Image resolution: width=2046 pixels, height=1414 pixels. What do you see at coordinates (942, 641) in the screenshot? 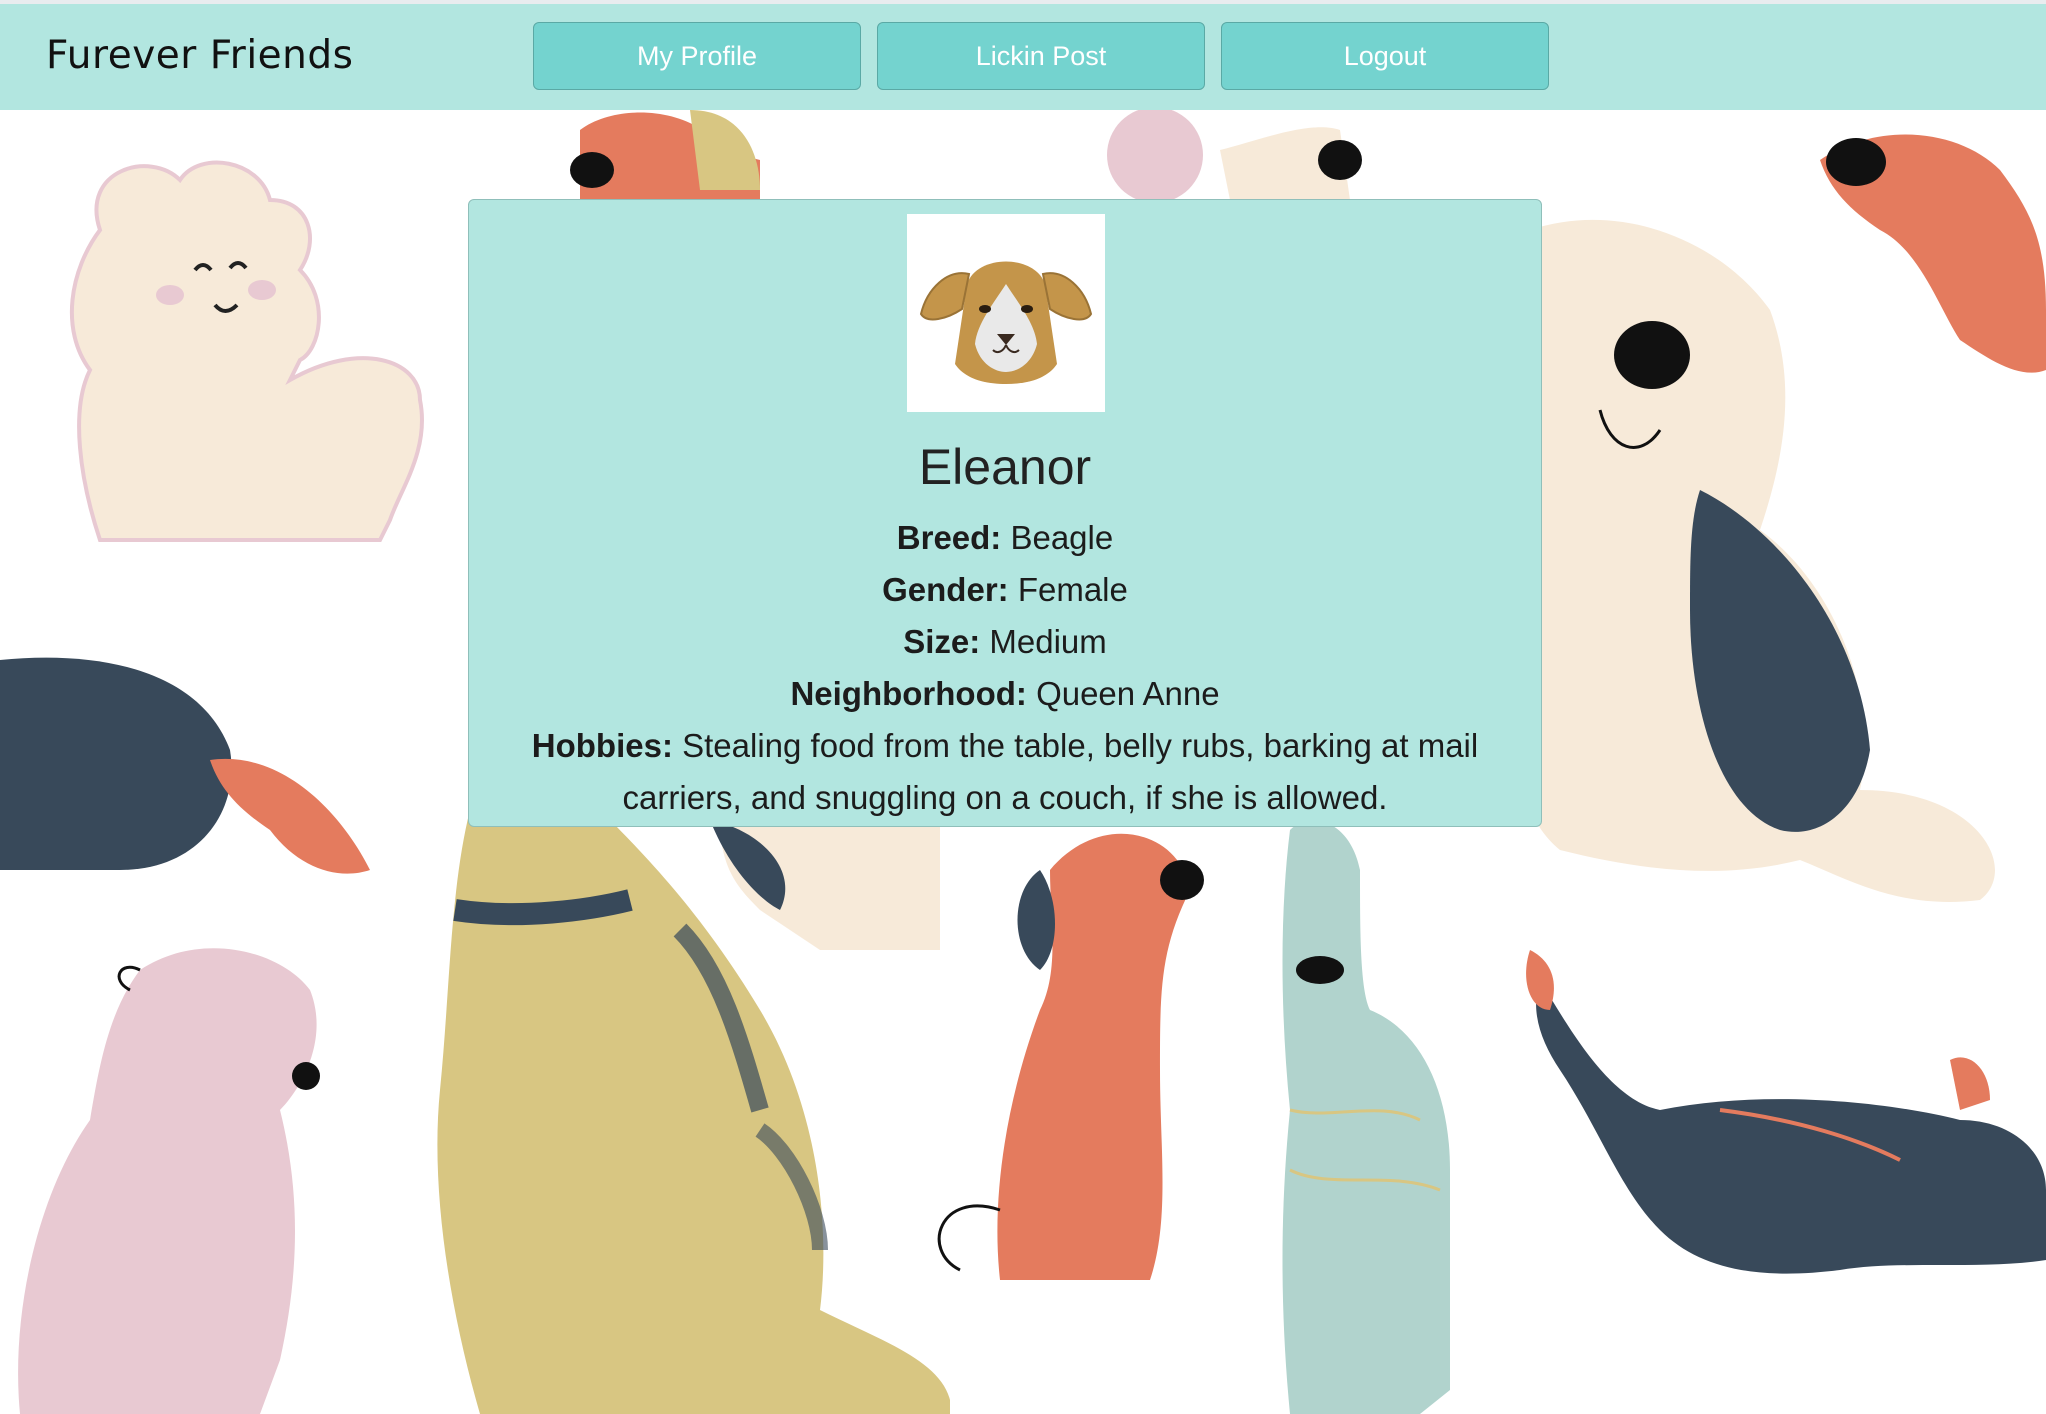
I see `size-label: Size:` at bounding box center [942, 641].